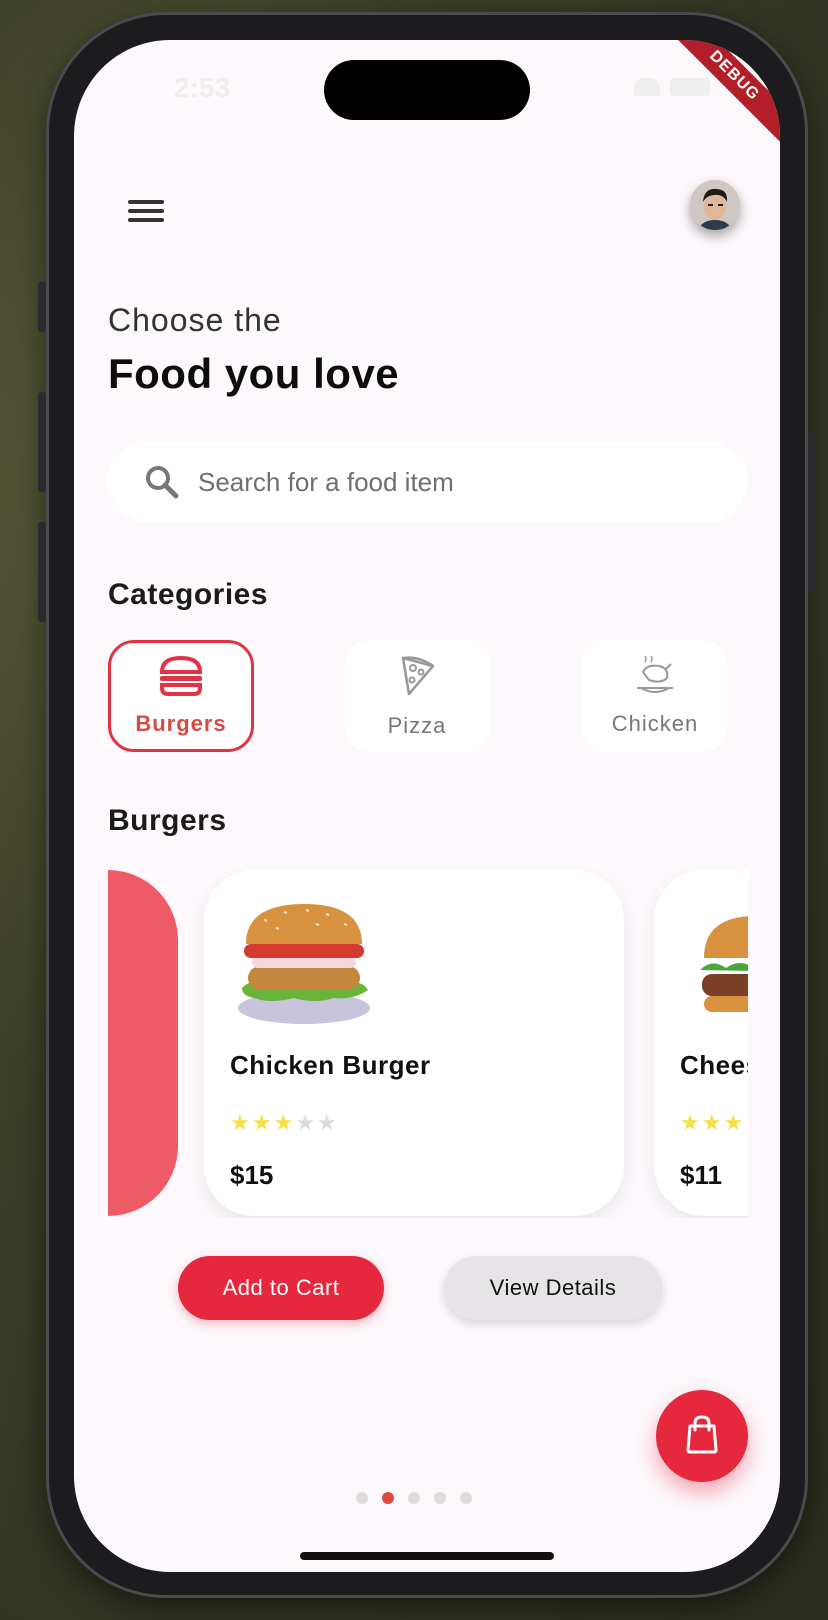 The width and height of the screenshot is (828, 1620). What do you see at coordinates (715, 205) in the screenshot?
I see `avatar` at bounding box center [715, 205].